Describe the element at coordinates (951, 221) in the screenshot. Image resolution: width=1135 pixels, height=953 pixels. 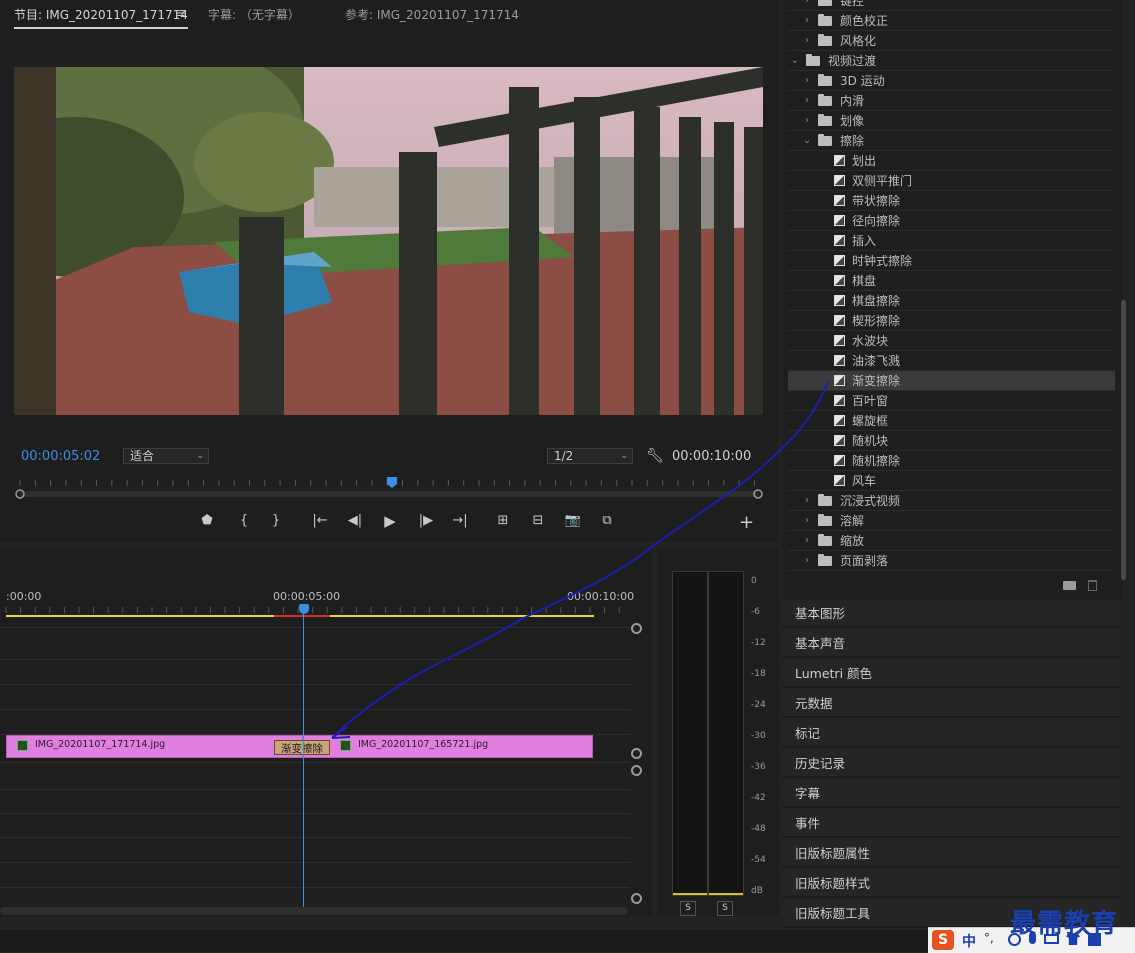
I see `effect-item: 径向擦除` at that location.